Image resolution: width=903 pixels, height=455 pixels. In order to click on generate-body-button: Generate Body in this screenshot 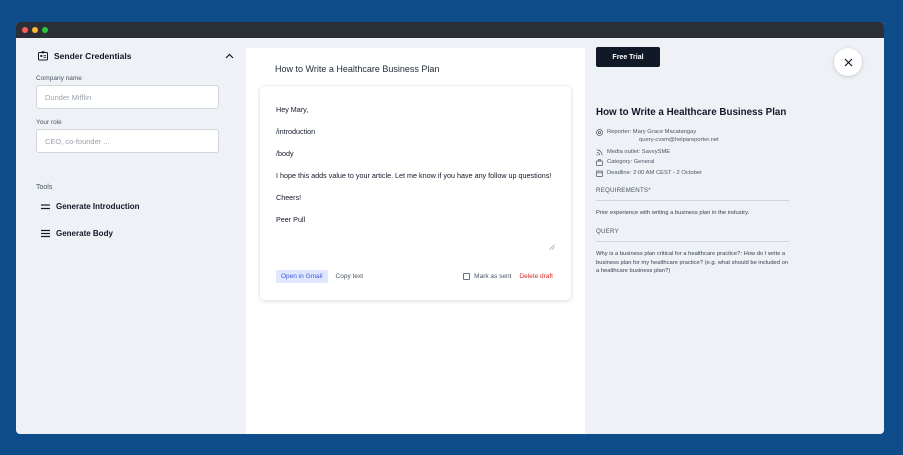, I will do `click(77, 233)`.